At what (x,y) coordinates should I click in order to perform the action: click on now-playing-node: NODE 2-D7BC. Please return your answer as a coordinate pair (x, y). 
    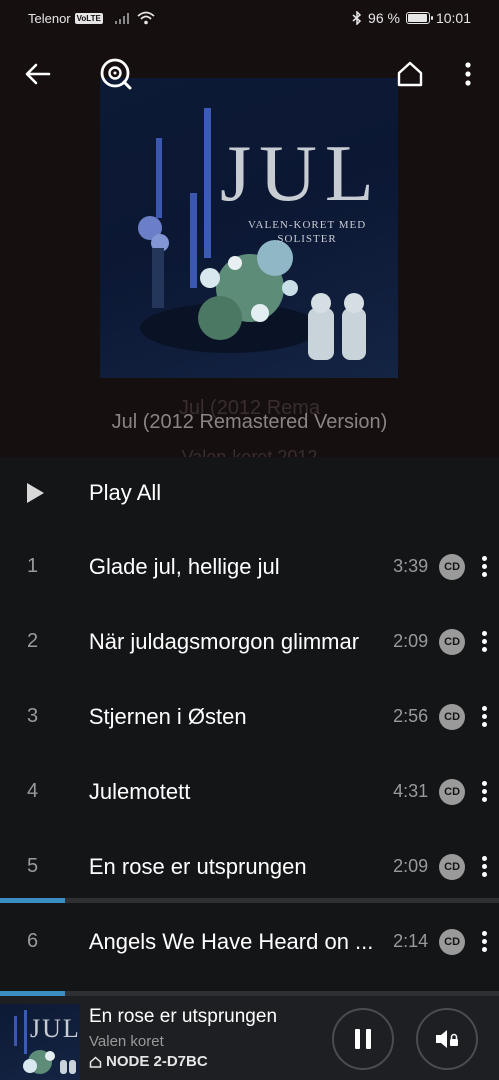
    Looking at the image, I should click on (148, 1061).